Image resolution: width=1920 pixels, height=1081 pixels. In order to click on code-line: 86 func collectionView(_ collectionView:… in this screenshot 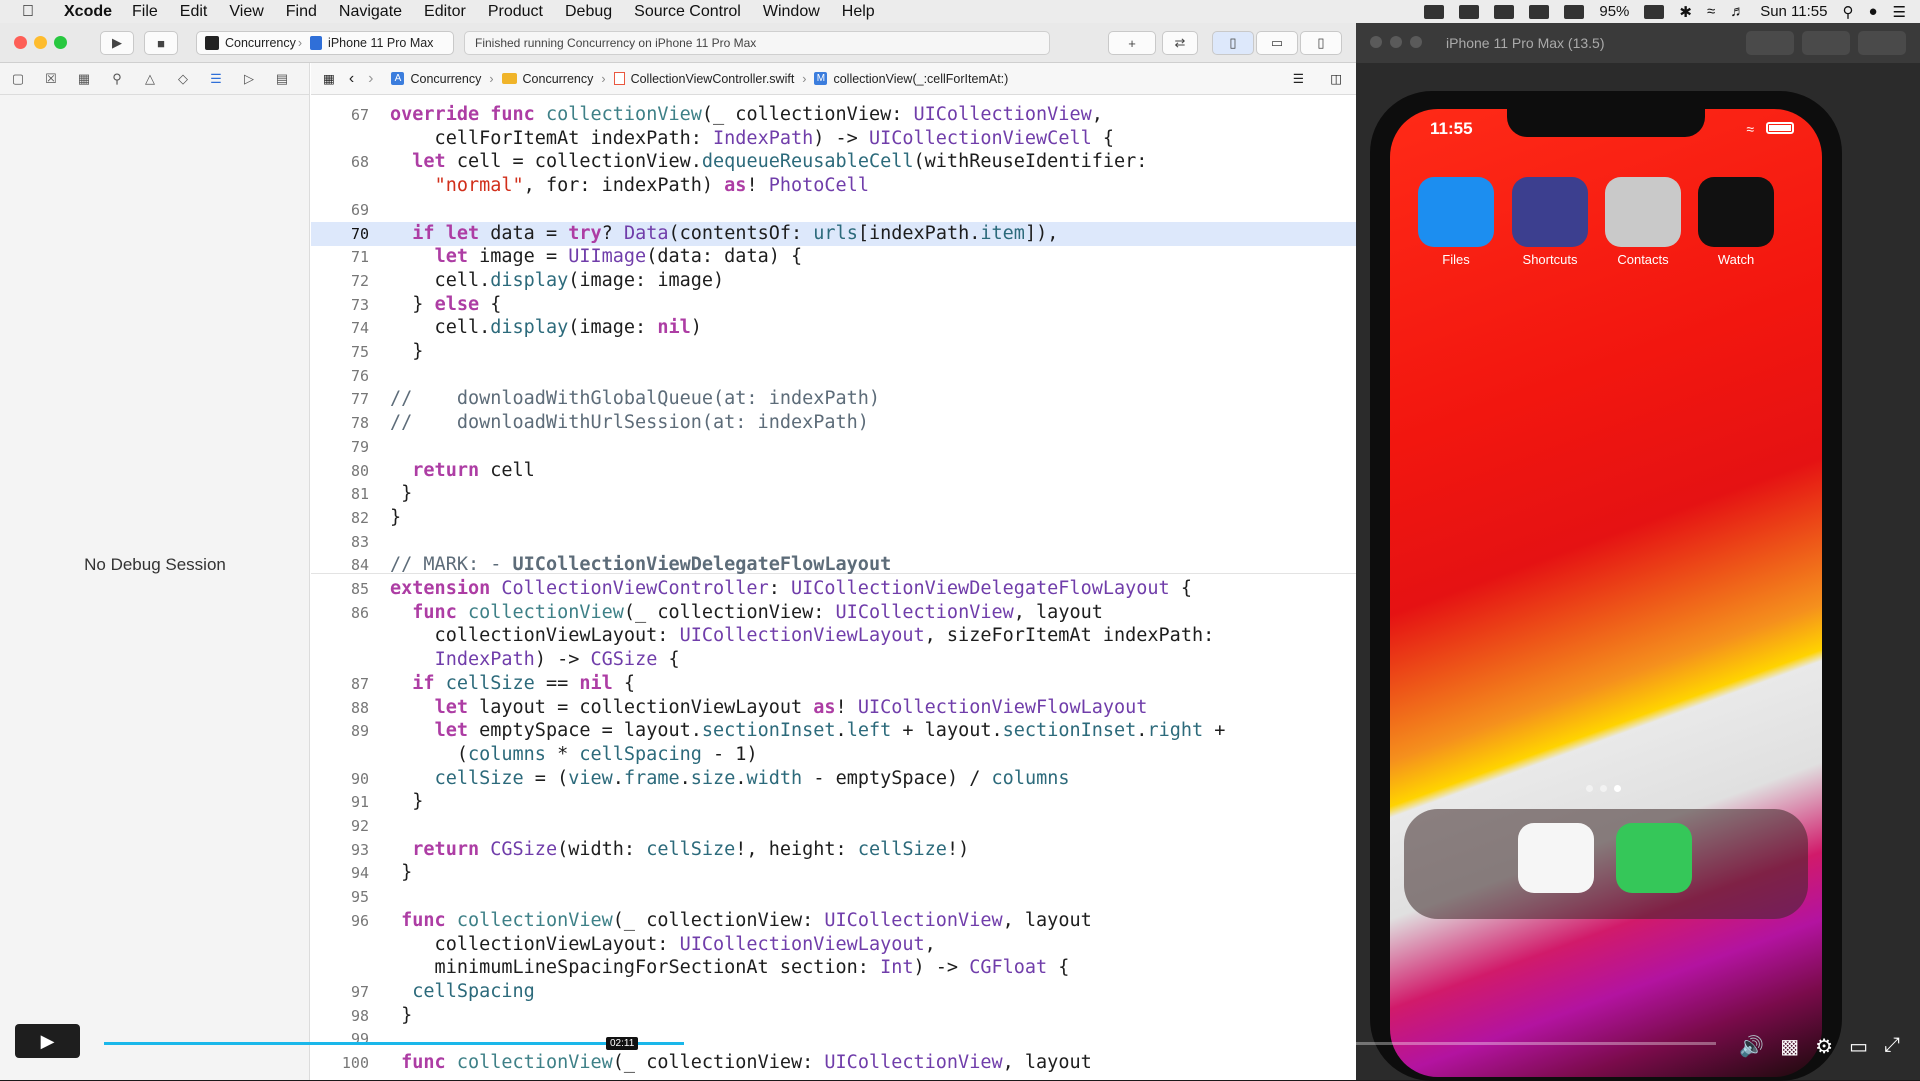, I will do `click(833, 613)`.